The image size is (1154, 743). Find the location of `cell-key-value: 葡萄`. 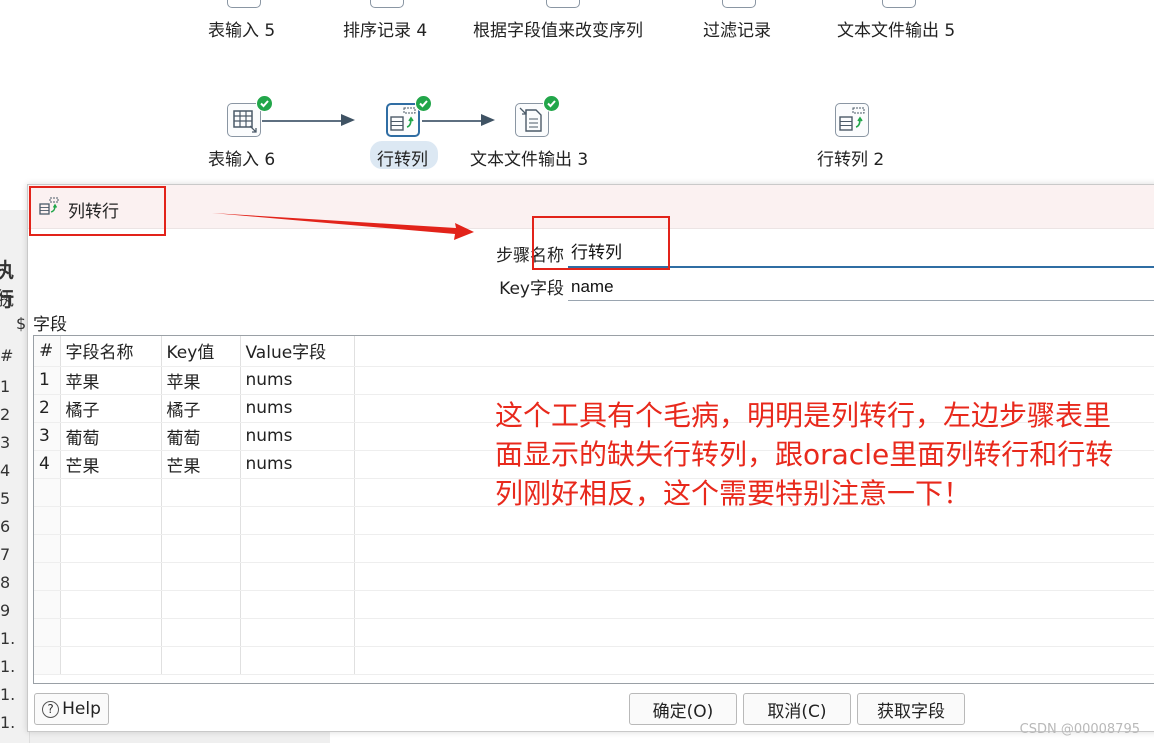

cell-key-value: 葡萄 is located at coordinates (201, 436).